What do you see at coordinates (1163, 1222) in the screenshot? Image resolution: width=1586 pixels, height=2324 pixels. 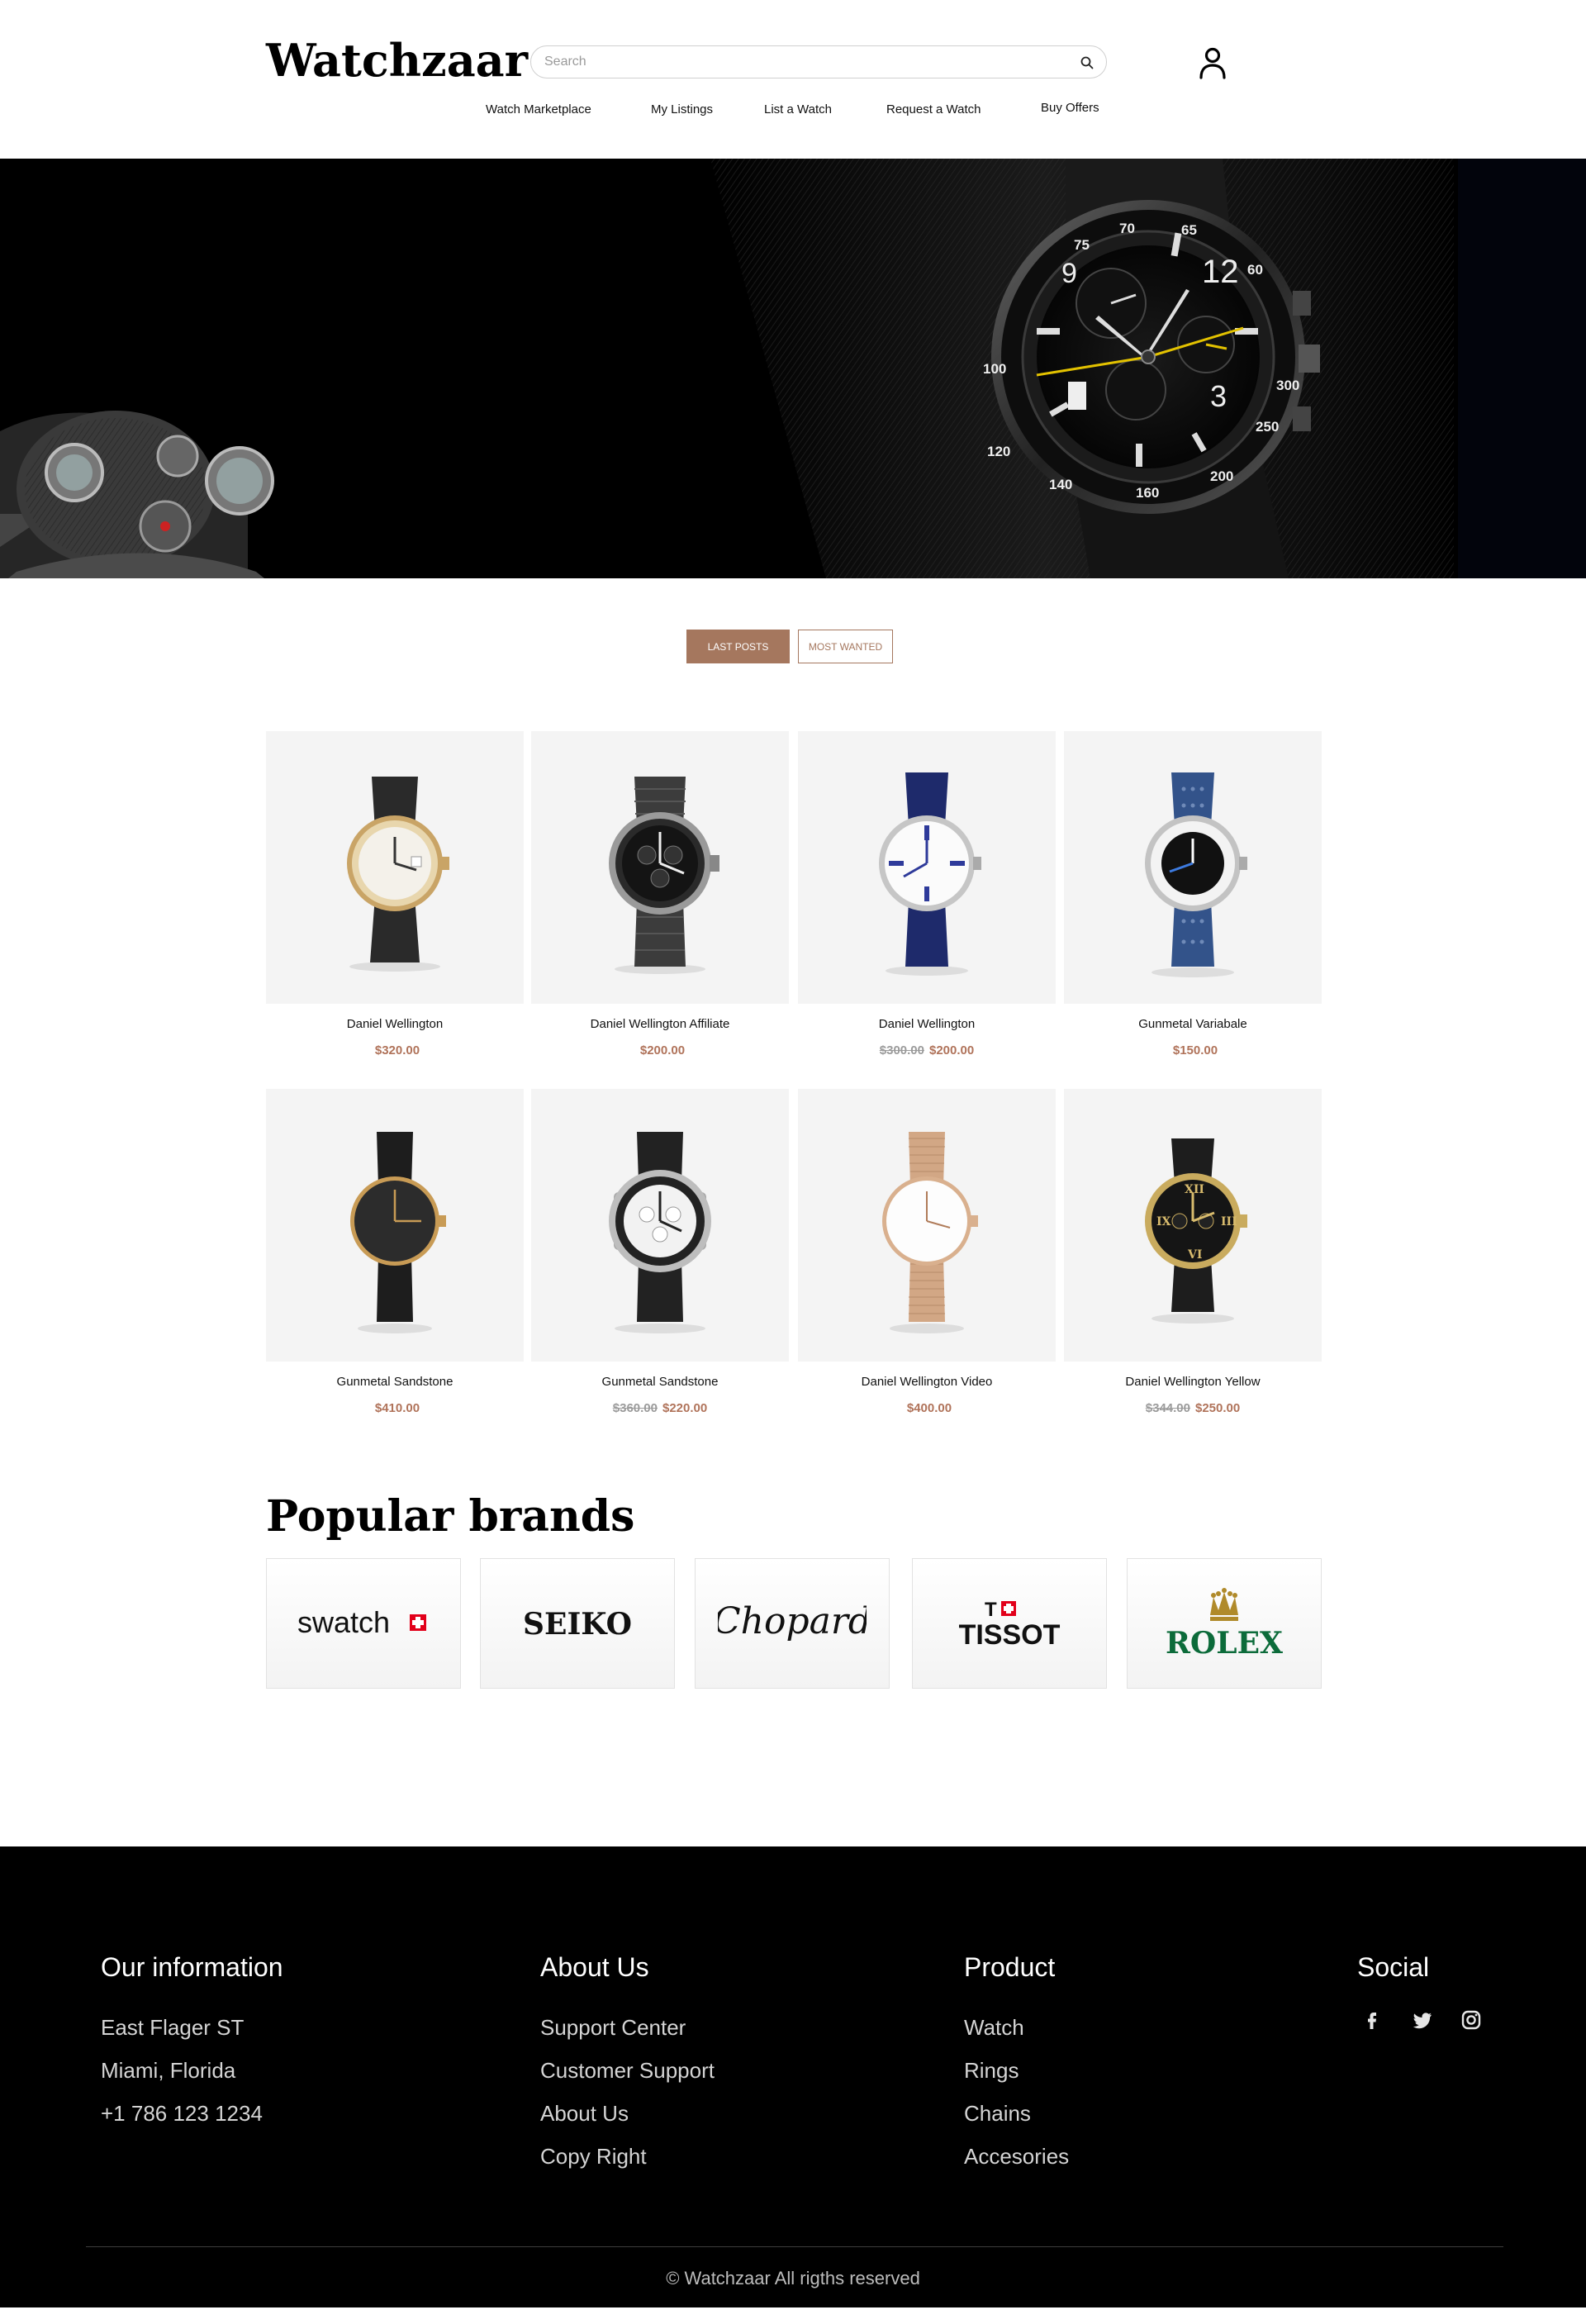 I see `svg-text: IX` at bounding box center [1163, 1222].